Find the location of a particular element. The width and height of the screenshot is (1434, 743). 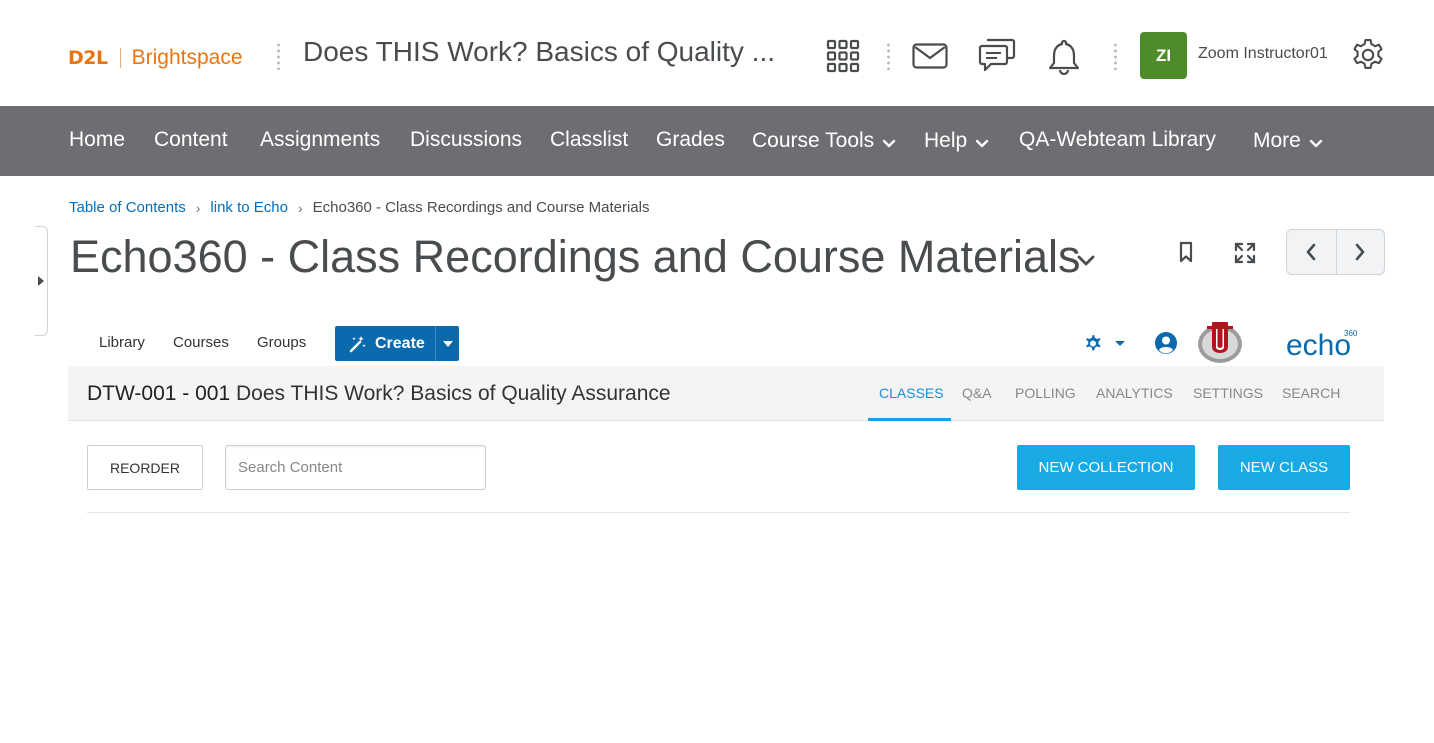

title-chevron-down-icon is located at coordinates (1086, 263).